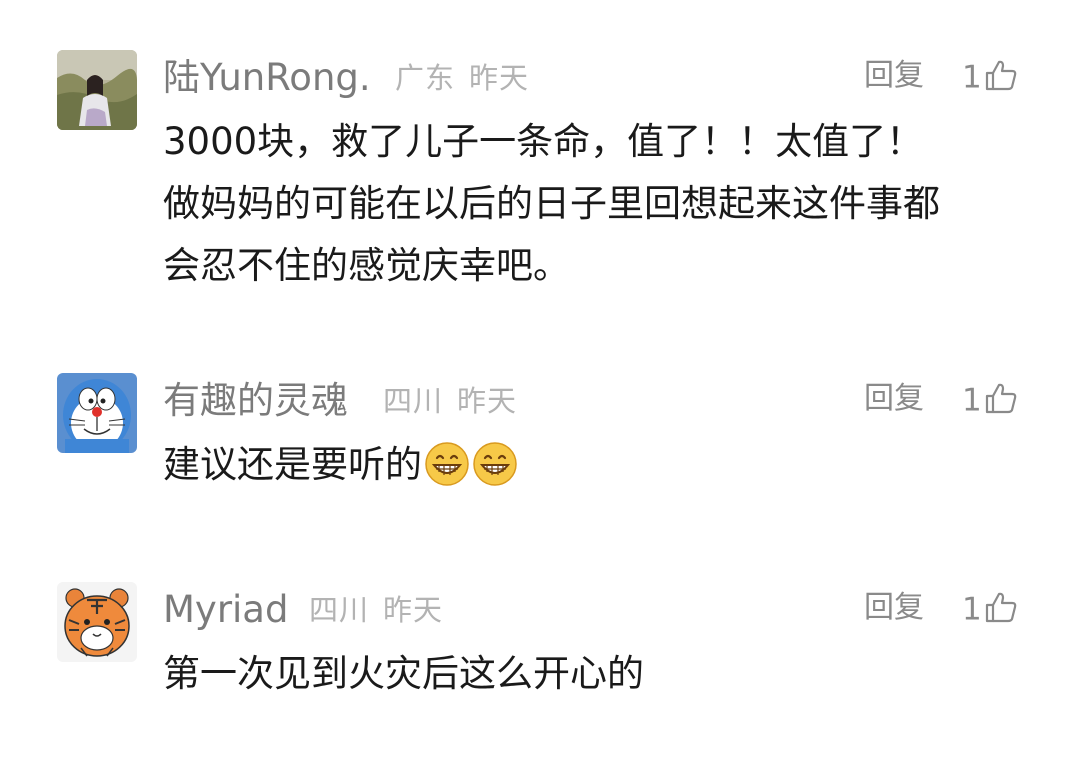 This screenshot has height=764, width=1080. I want to click on comment-meta: 四川 昨天, so click(376, 610).